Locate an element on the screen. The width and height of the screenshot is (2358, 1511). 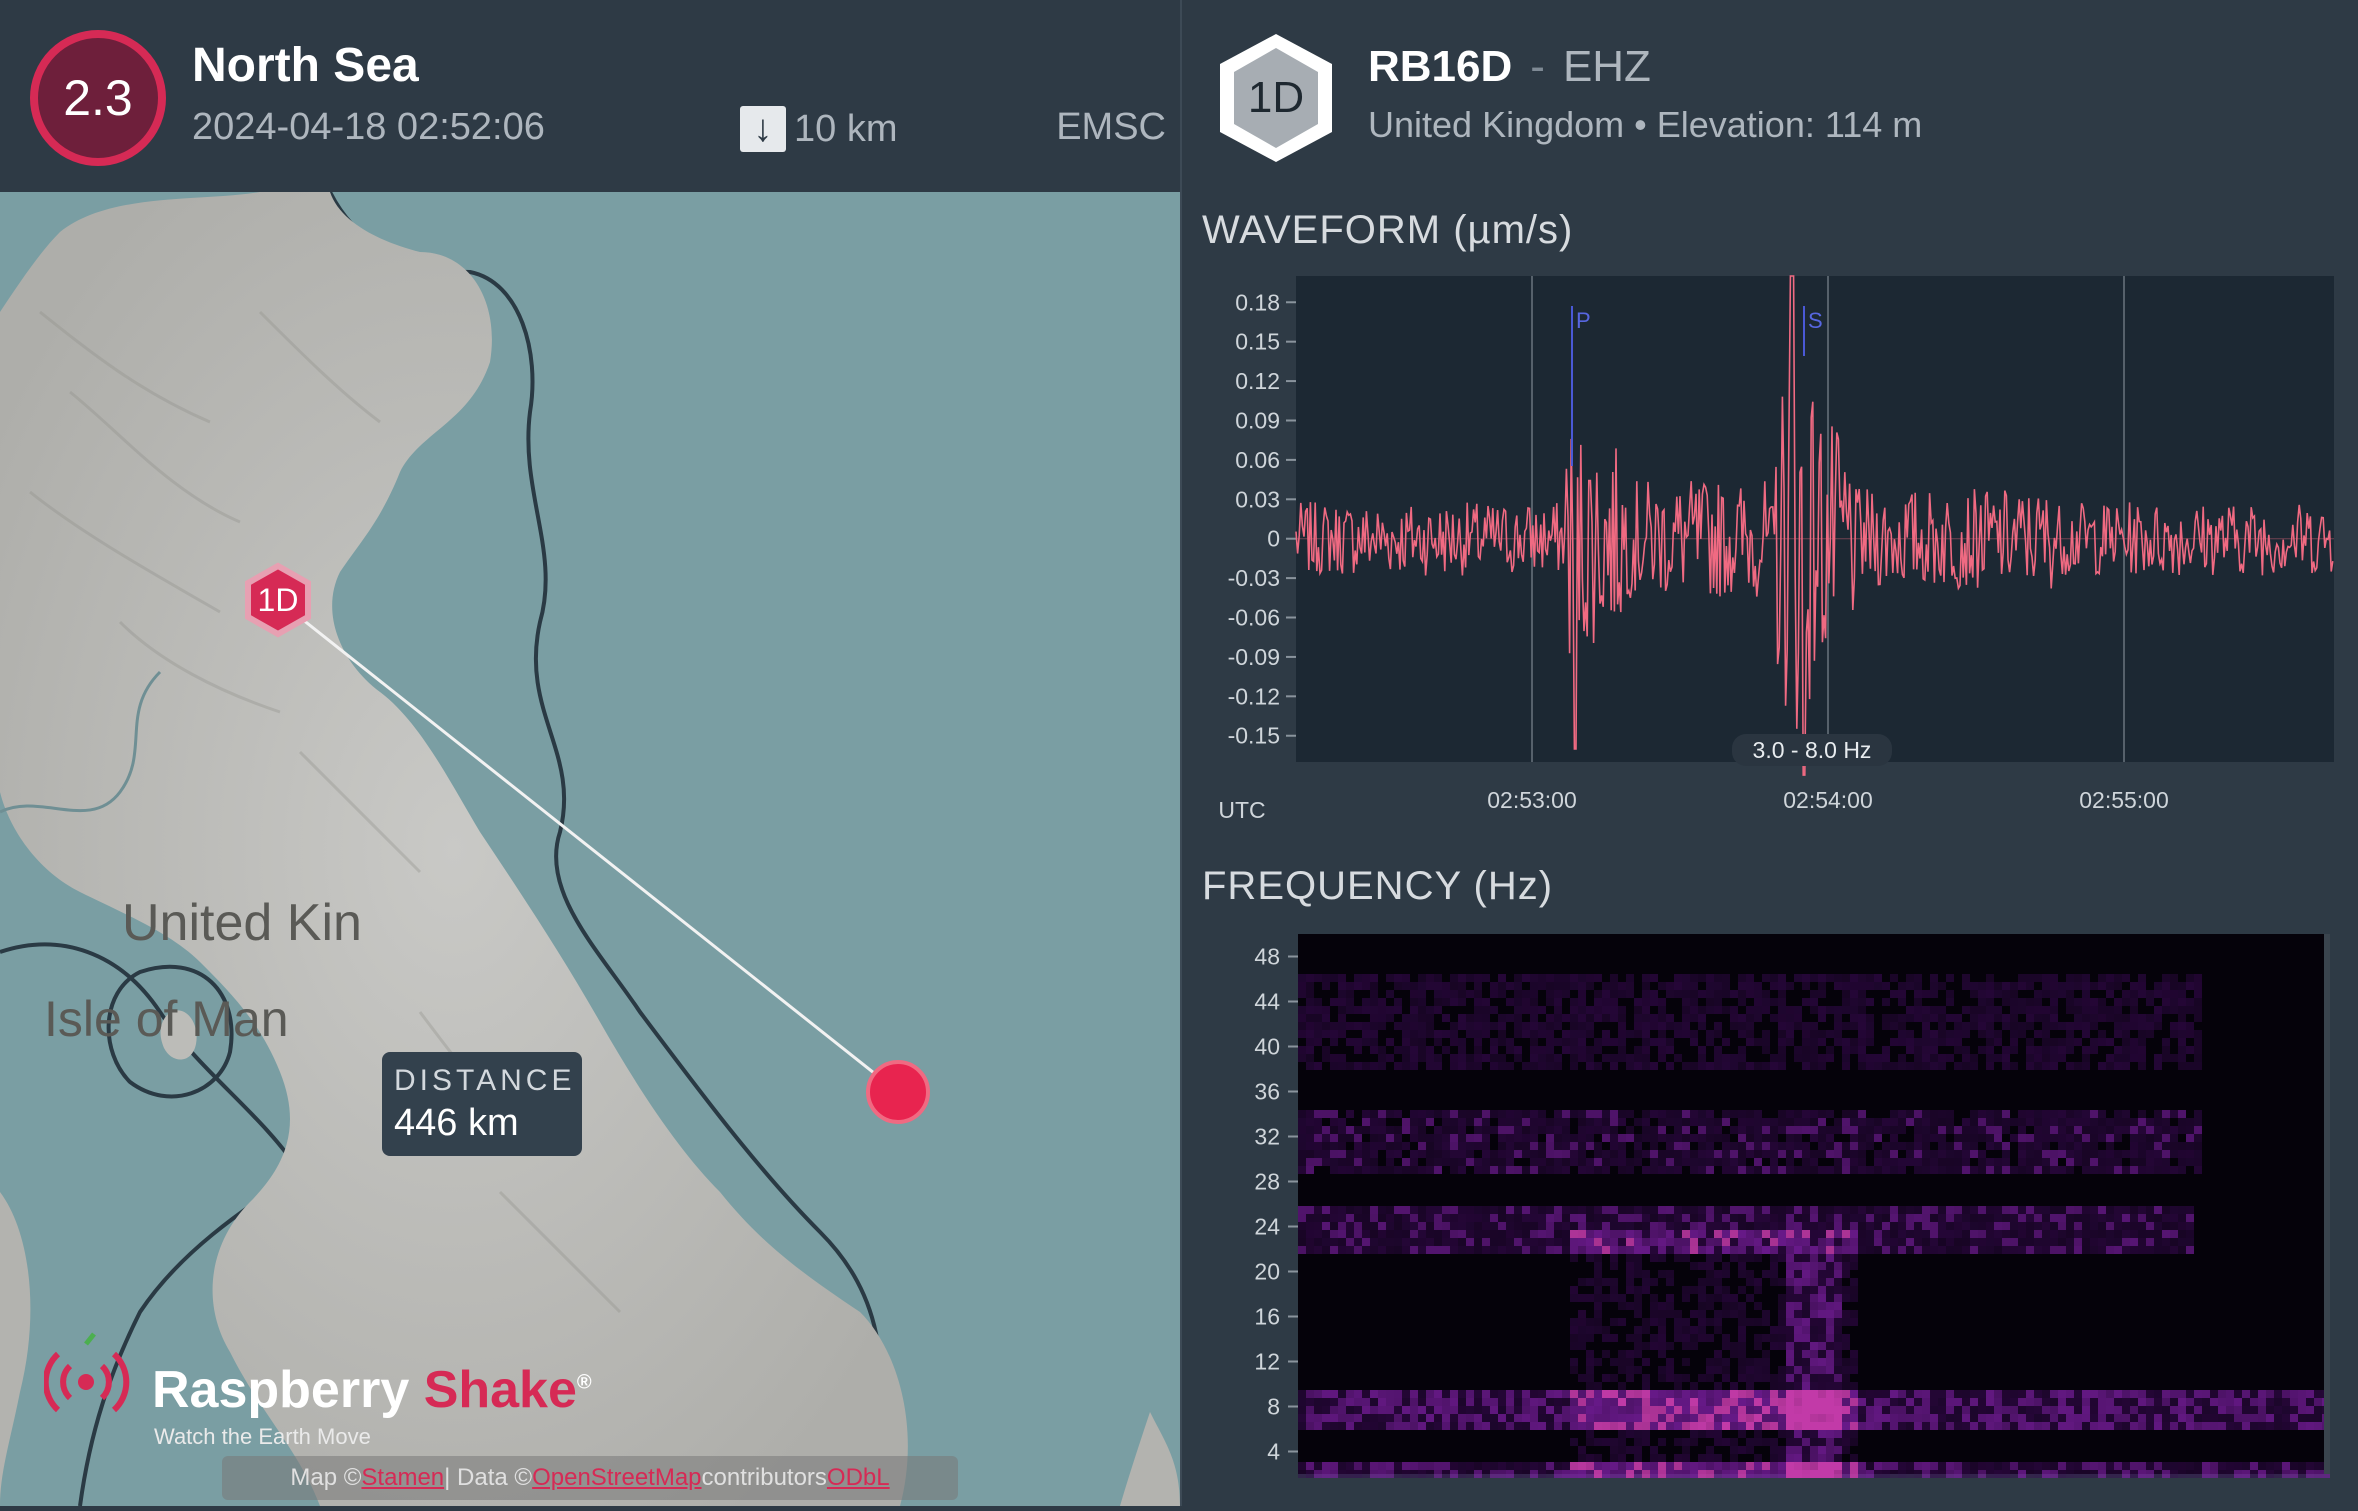
attribution-map-link: Stamen is located at coordinates (402, 1478).